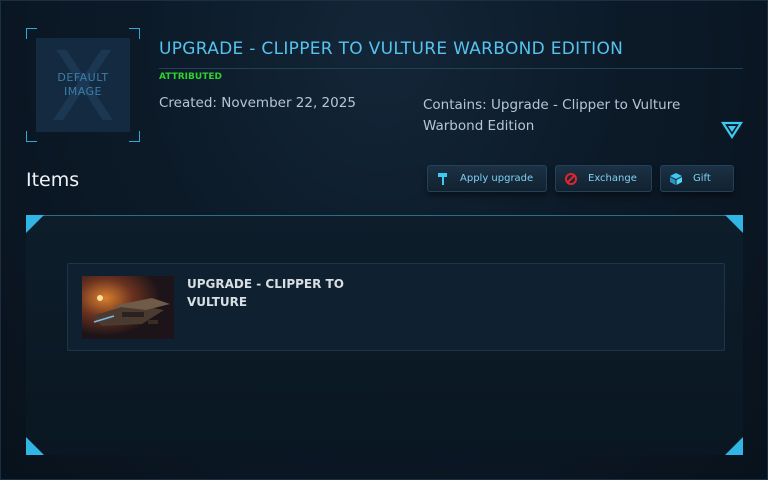  Describe the element at coordinates (384, 215) in the screenshot. I see `items-panel-top-border` at that location.